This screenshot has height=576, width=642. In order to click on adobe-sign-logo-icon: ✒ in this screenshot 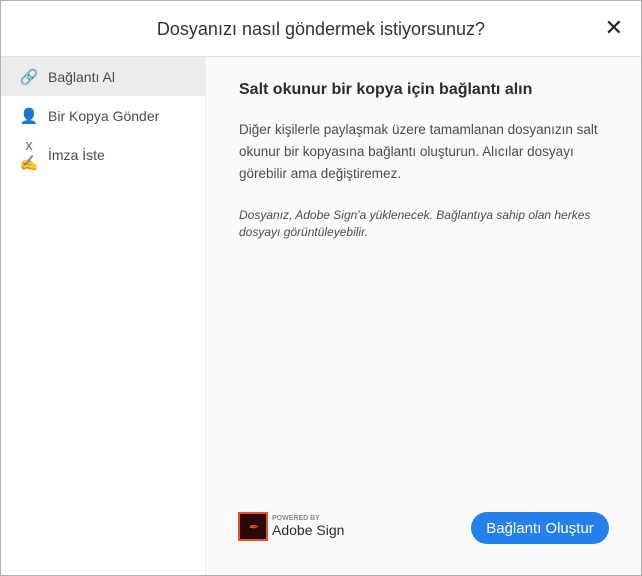, I will do `click(253, 526)`.